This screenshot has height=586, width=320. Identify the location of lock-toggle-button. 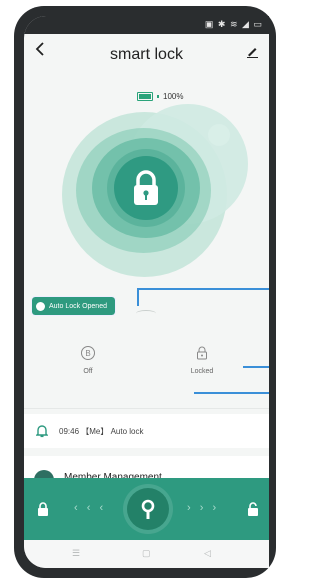
(146, 188).